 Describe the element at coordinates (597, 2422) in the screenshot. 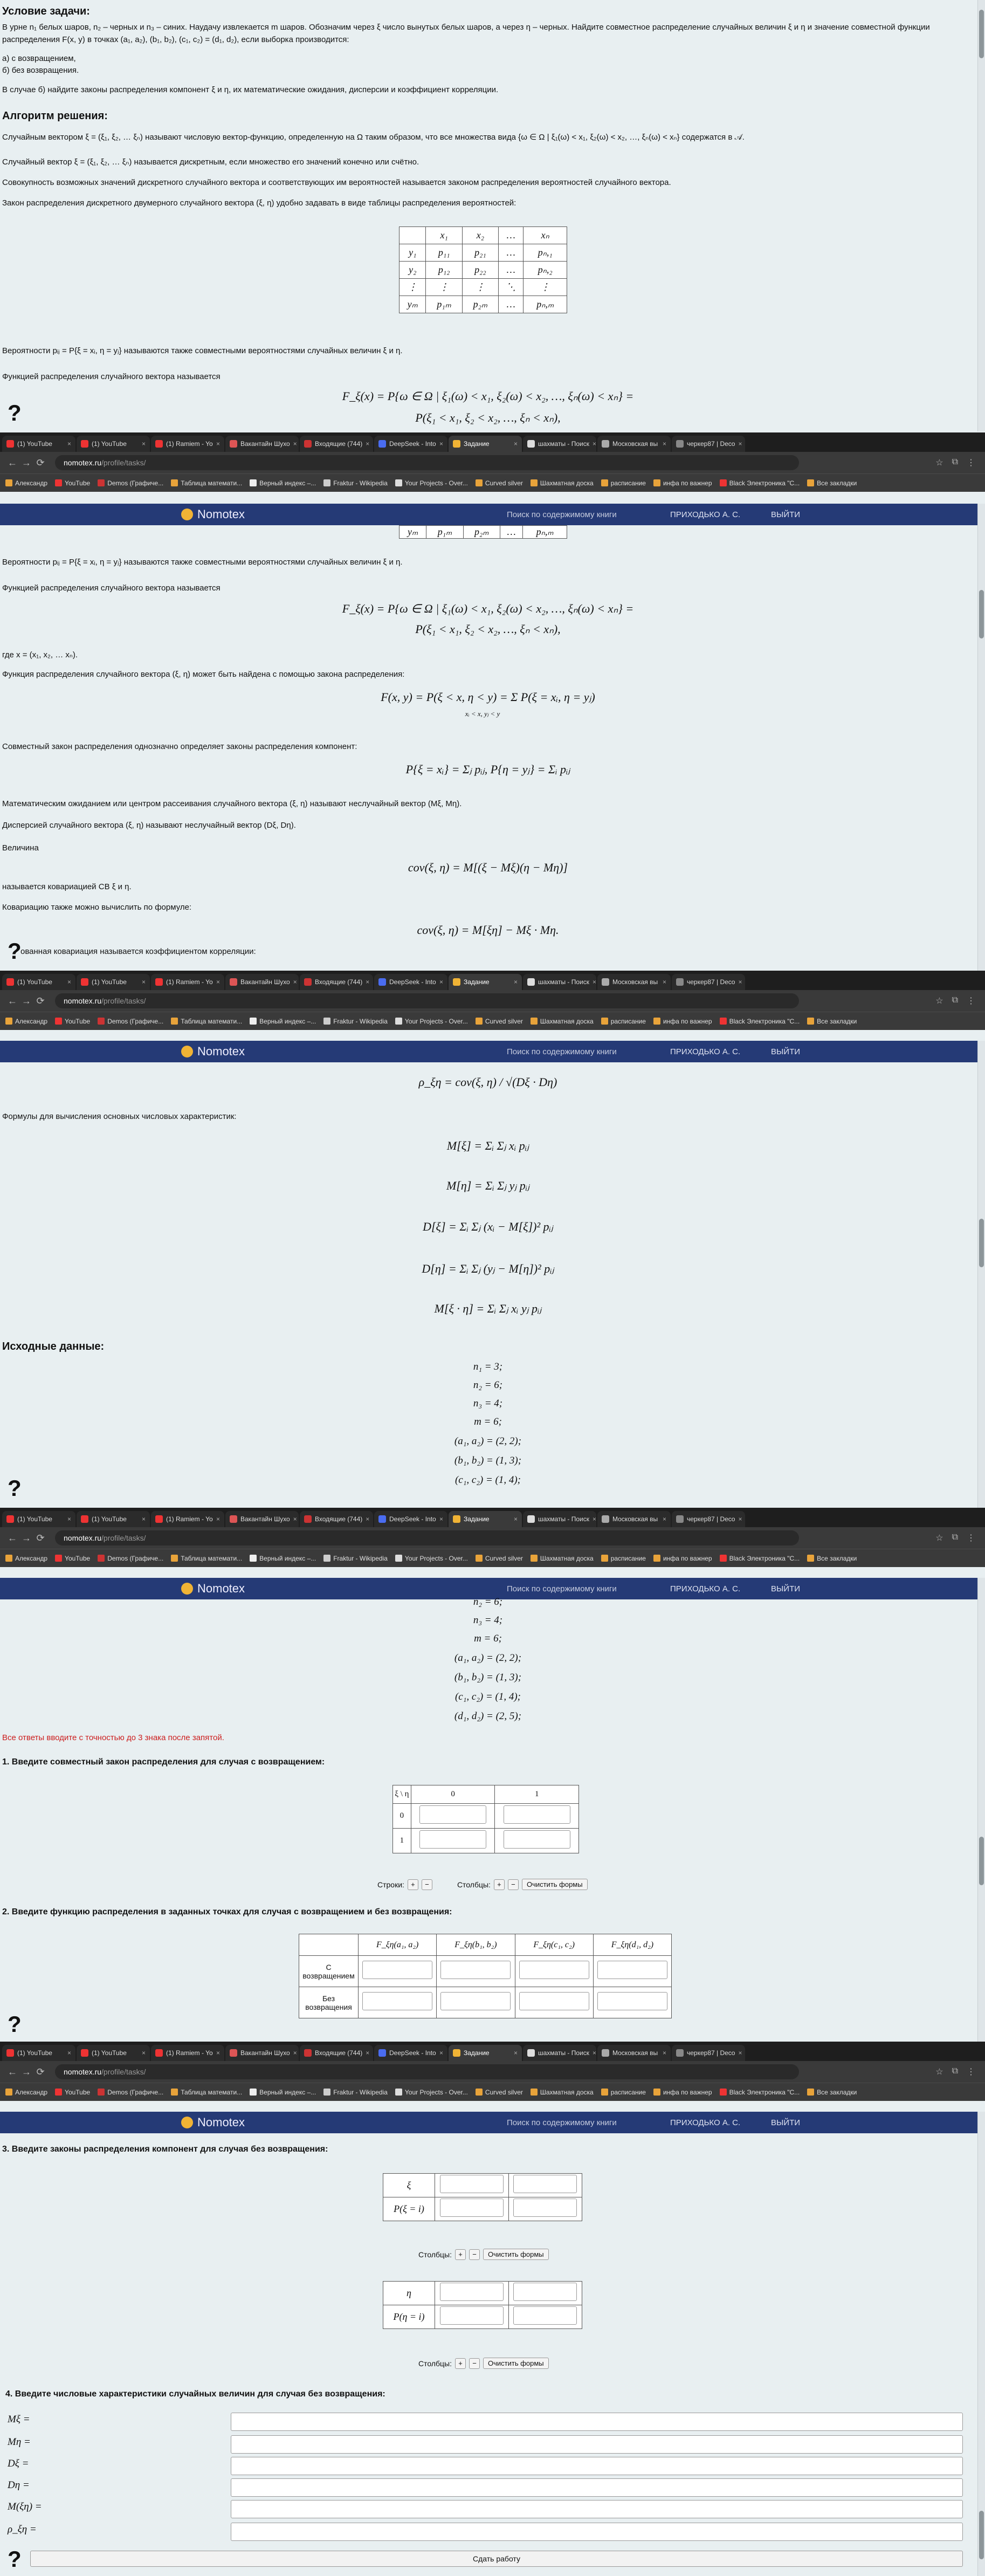

I see `q4-input-m-xi` at that location.